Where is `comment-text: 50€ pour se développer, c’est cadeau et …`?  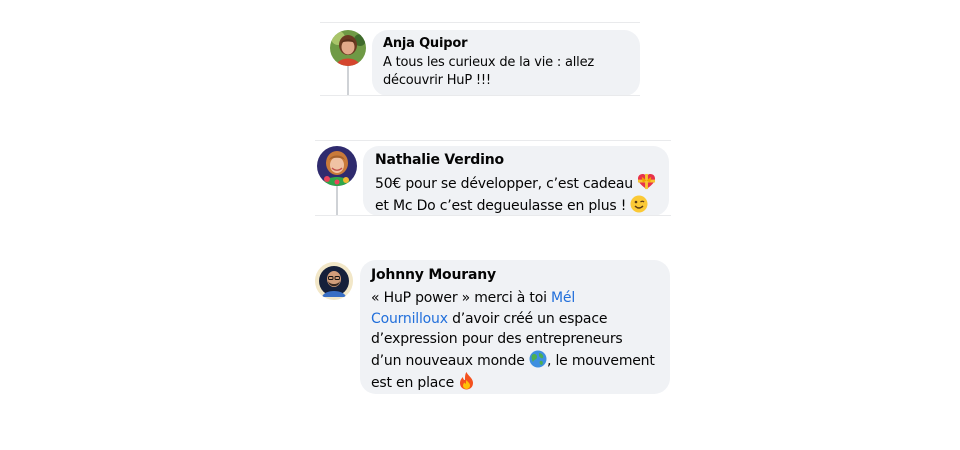 comment-text: 50€ pour se développer, c’est cadeau et … is located at coordinates (516, 195).